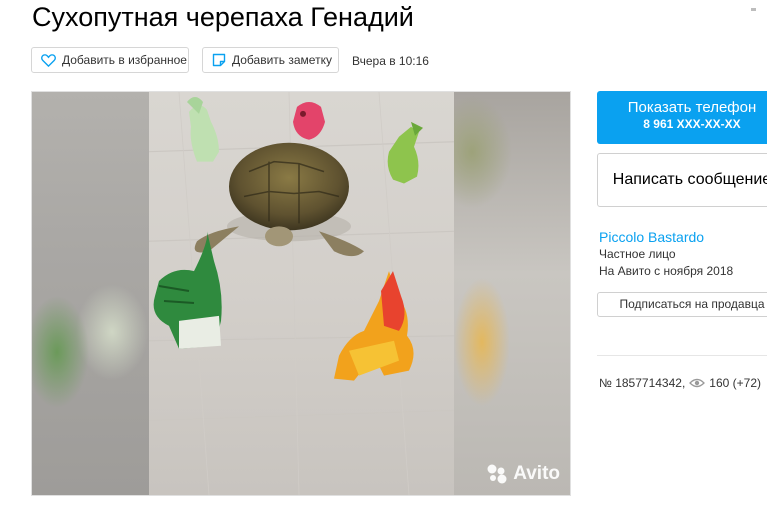 The width and height of the screenshot is (767, 511). I want to click on seller-name-link: Piccolo Bastardo, so click(651, 237).